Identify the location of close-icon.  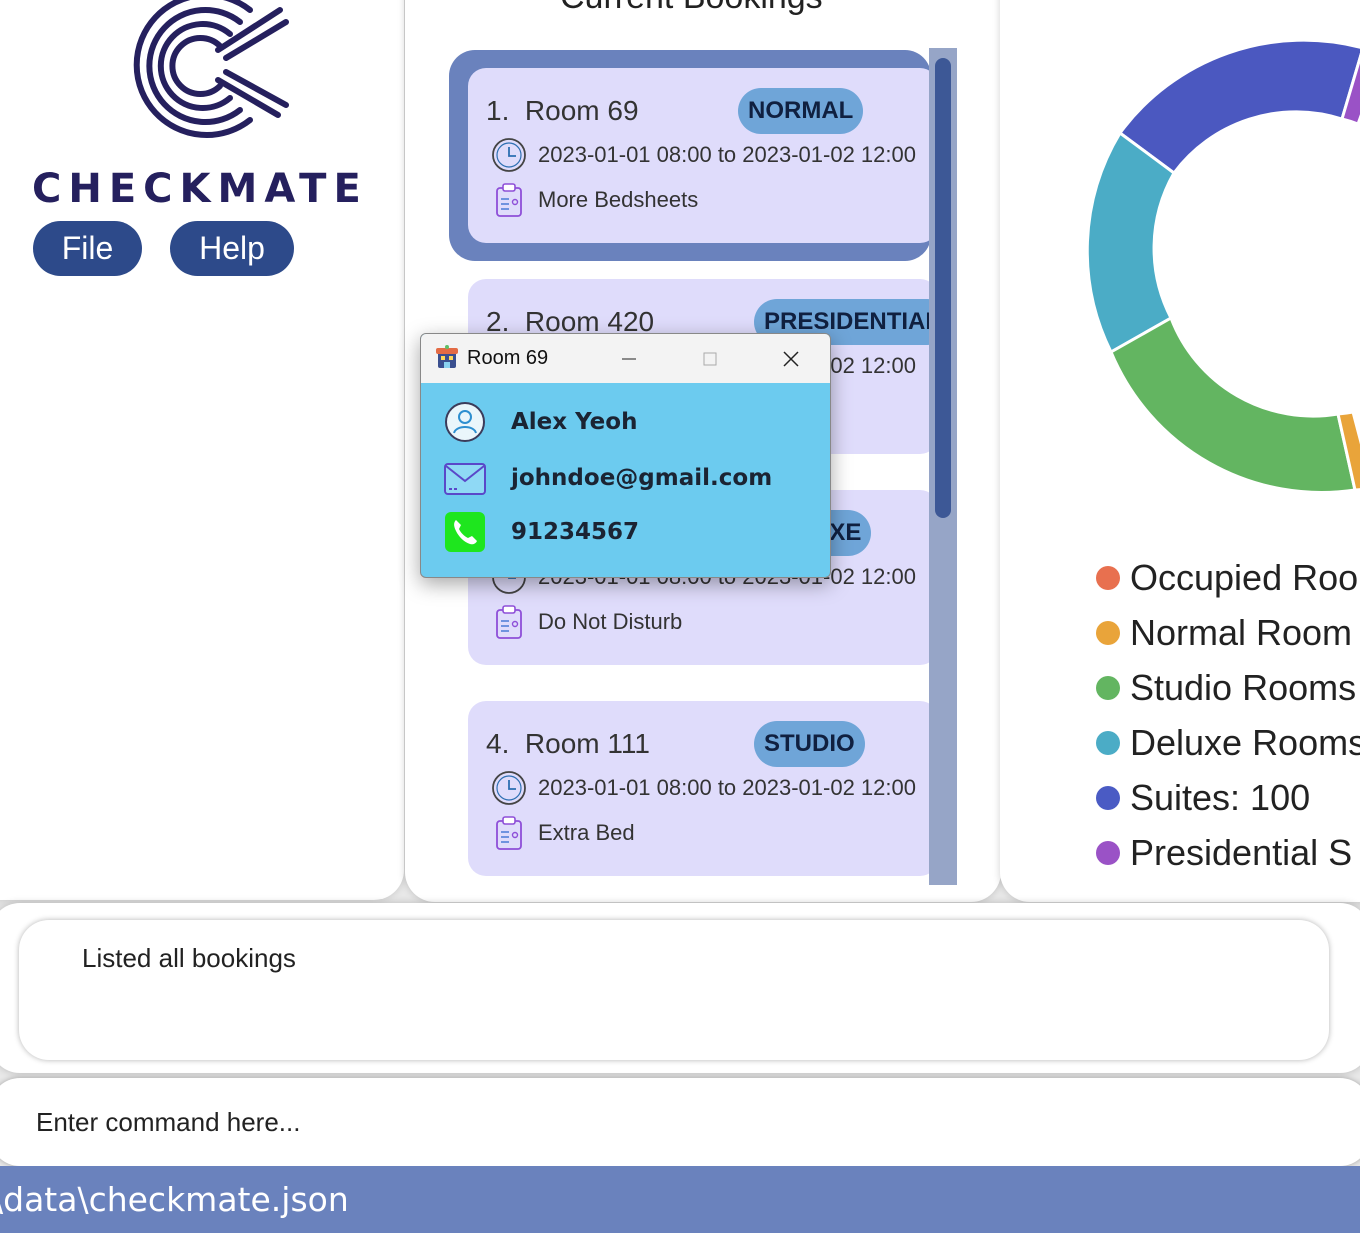
(791, 358).